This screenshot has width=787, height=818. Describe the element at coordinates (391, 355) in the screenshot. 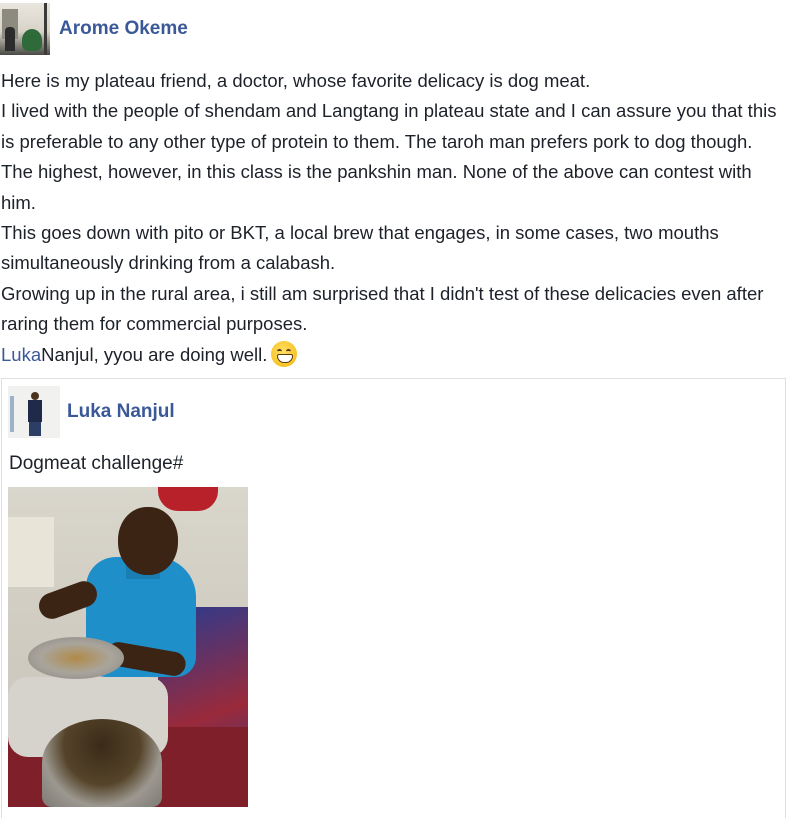

I see `post-mention-line: LukaNanjul, yyou are doing well.` at that location.